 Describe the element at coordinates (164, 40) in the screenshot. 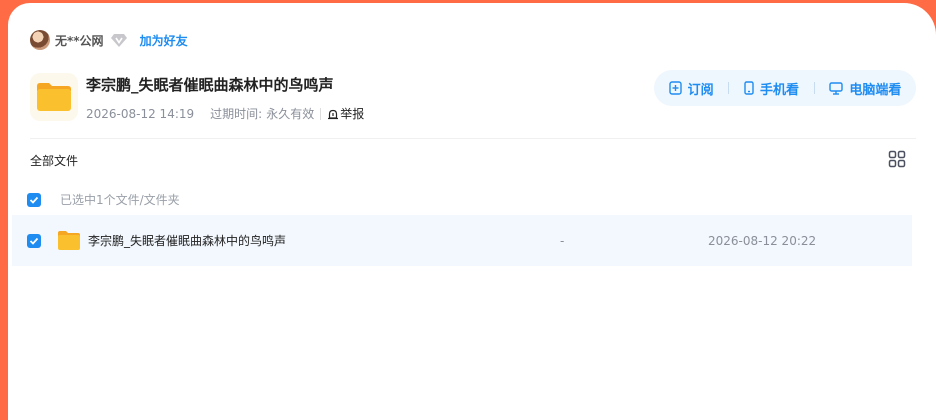

I see `add-friend-link: 加为好友` at that location.